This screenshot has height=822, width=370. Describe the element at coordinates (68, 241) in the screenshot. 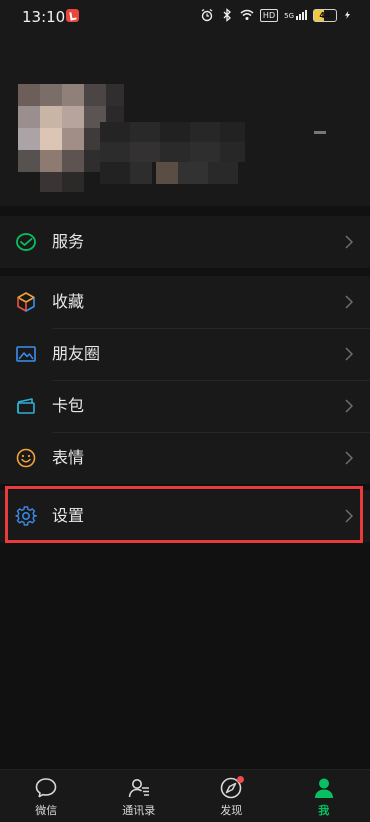

I see `menu-label-services: 服务` at that location.